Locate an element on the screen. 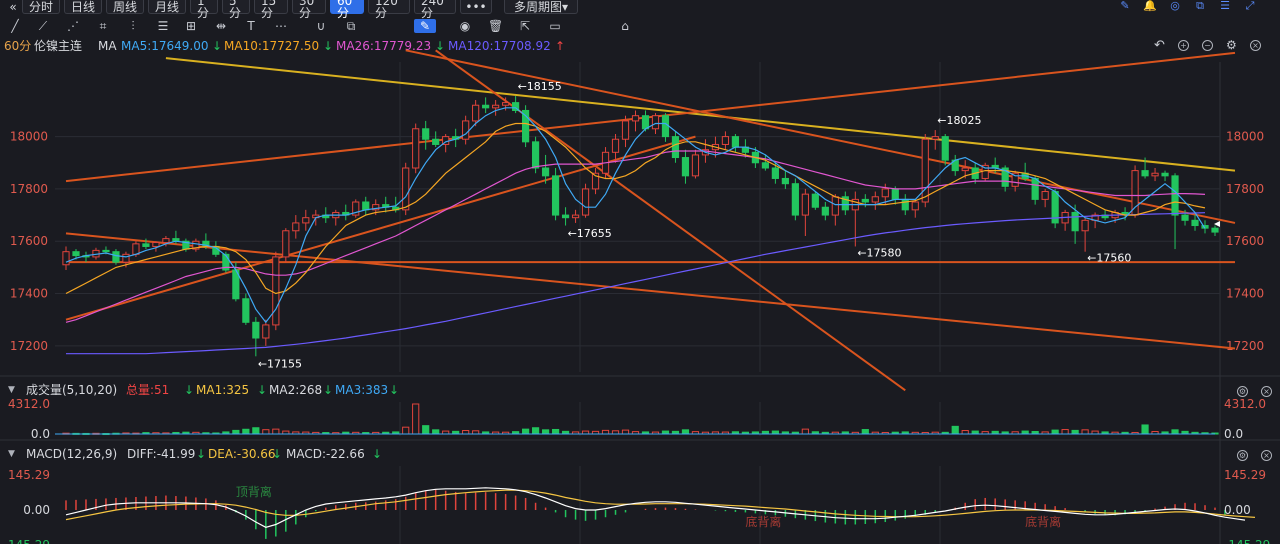  node-tool-icon: ⋰ is located at coordinates (73, 26).